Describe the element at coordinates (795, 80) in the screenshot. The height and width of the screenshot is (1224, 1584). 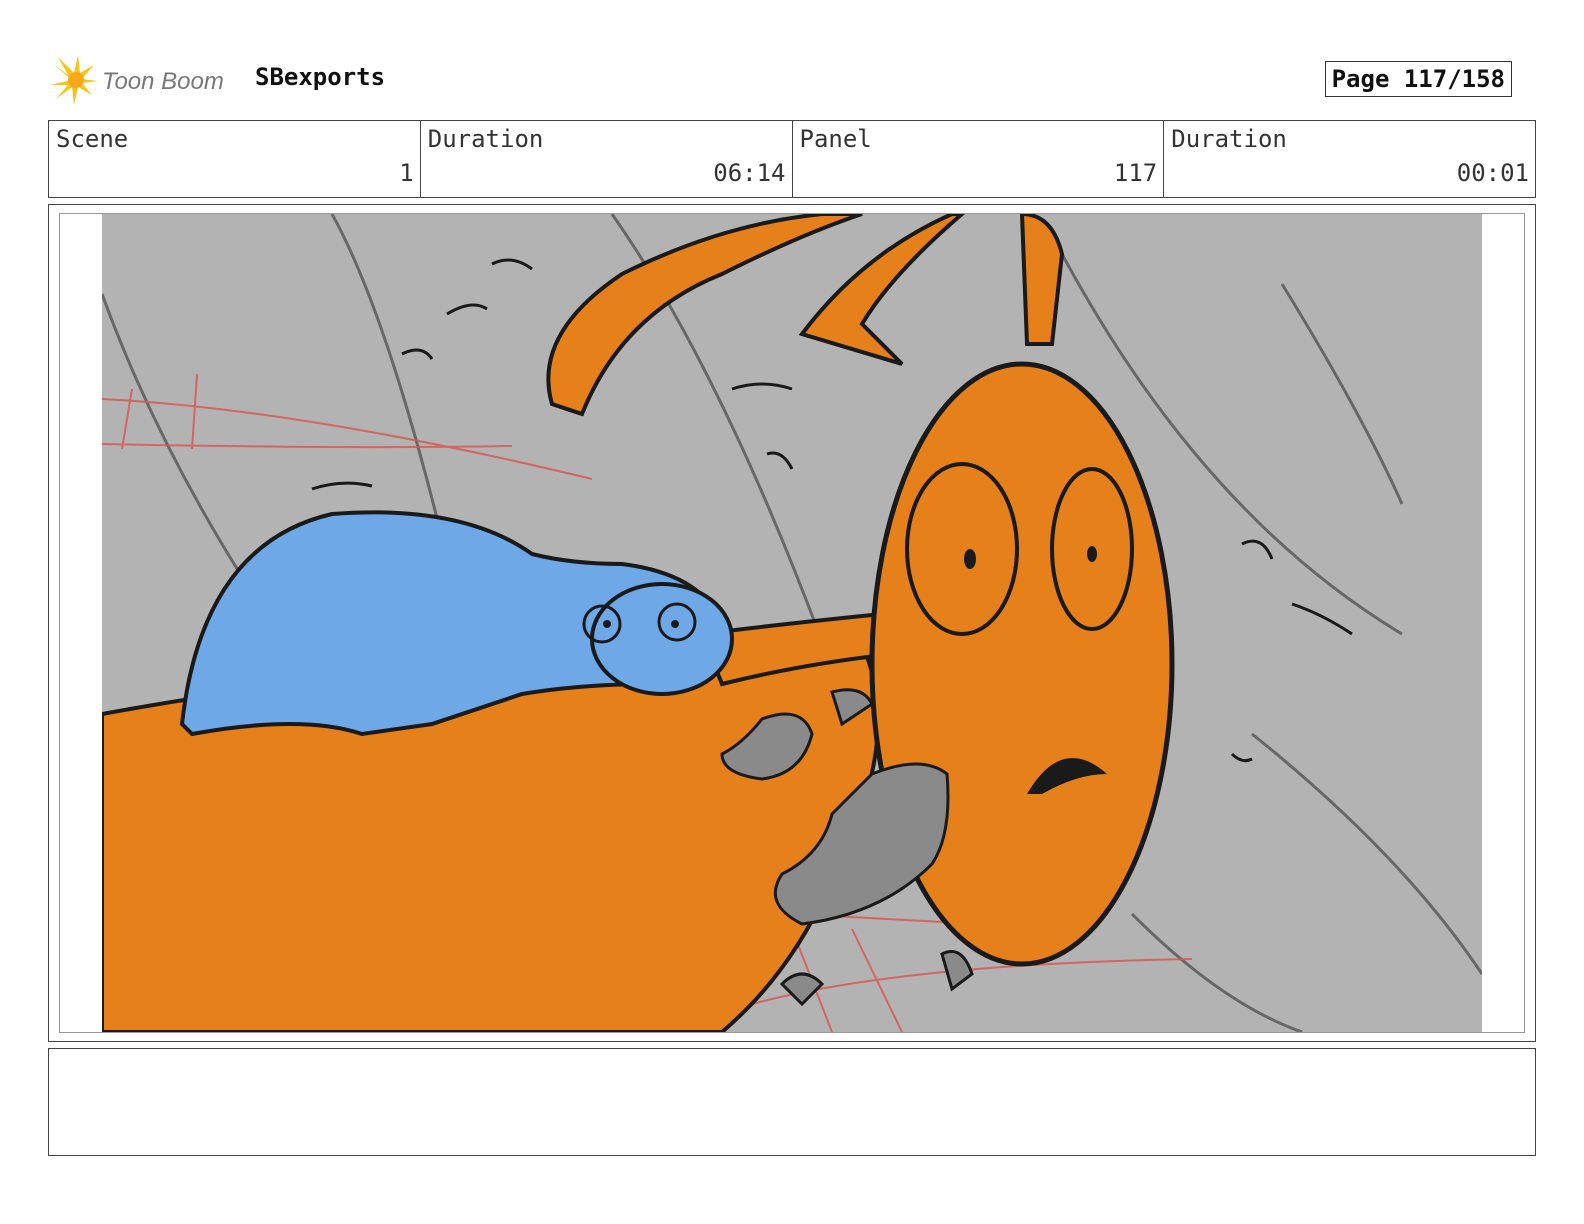
I see `header: Toon Boom SBexports Page 117/158` at that location.